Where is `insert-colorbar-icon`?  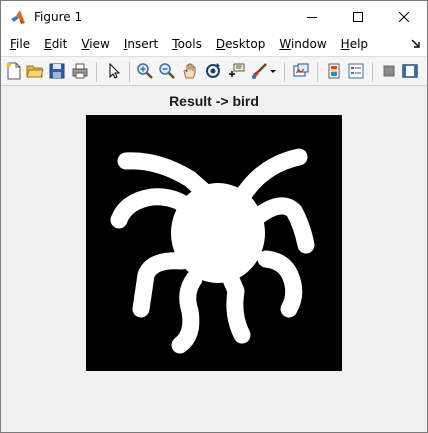
insert-colorbar-icon is located at coordinates (334, 71).